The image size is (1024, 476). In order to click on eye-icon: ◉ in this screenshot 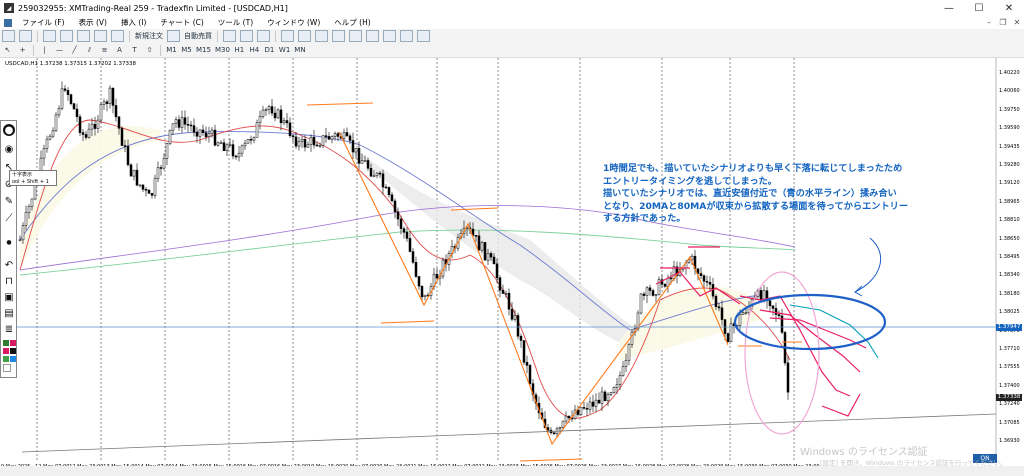, I will do `click(9, 149)`.